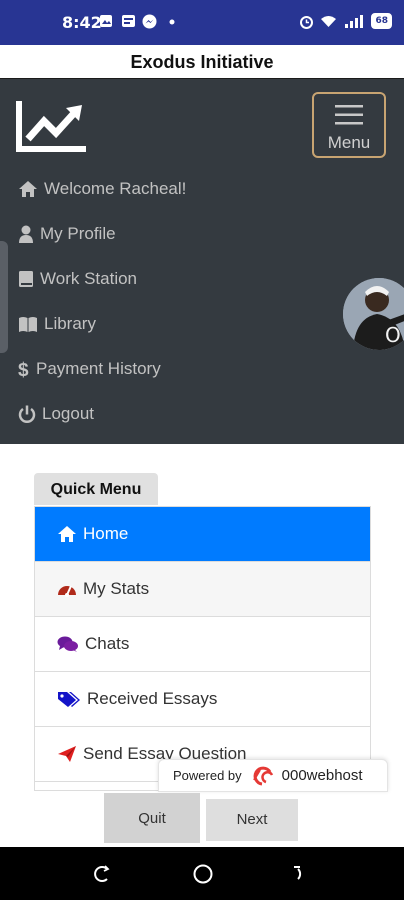 The image size is (404, 900). Describe the element at coordinates (149, 21) in the screenshot. I see `messenger-icon` at that location.